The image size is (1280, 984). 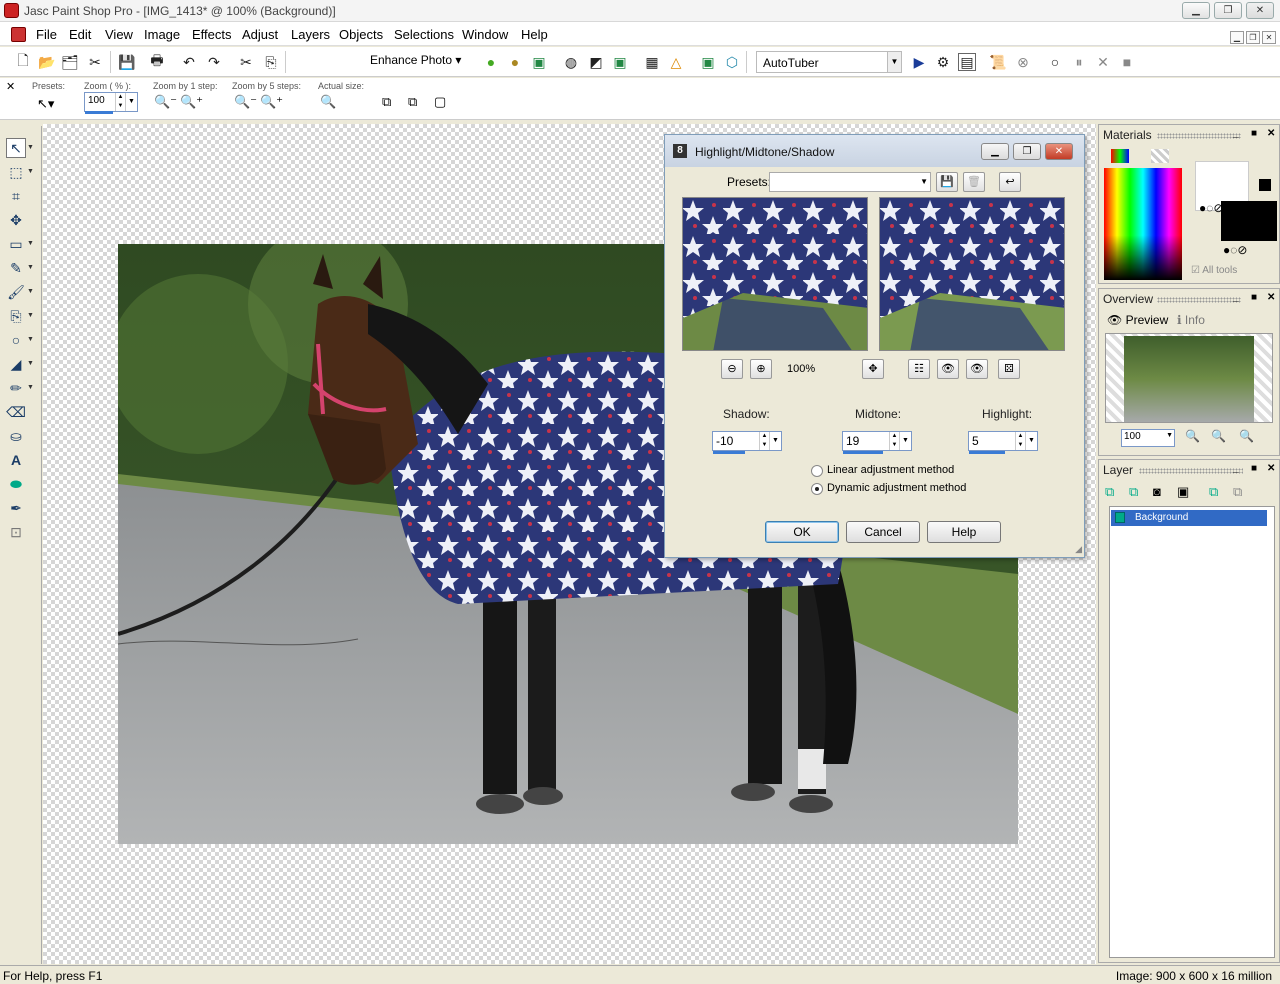 What do you see at coordinates (873, 369) in the screenshot?
I see `move-preview-icon: ✥` at bounding box center [873, 369].